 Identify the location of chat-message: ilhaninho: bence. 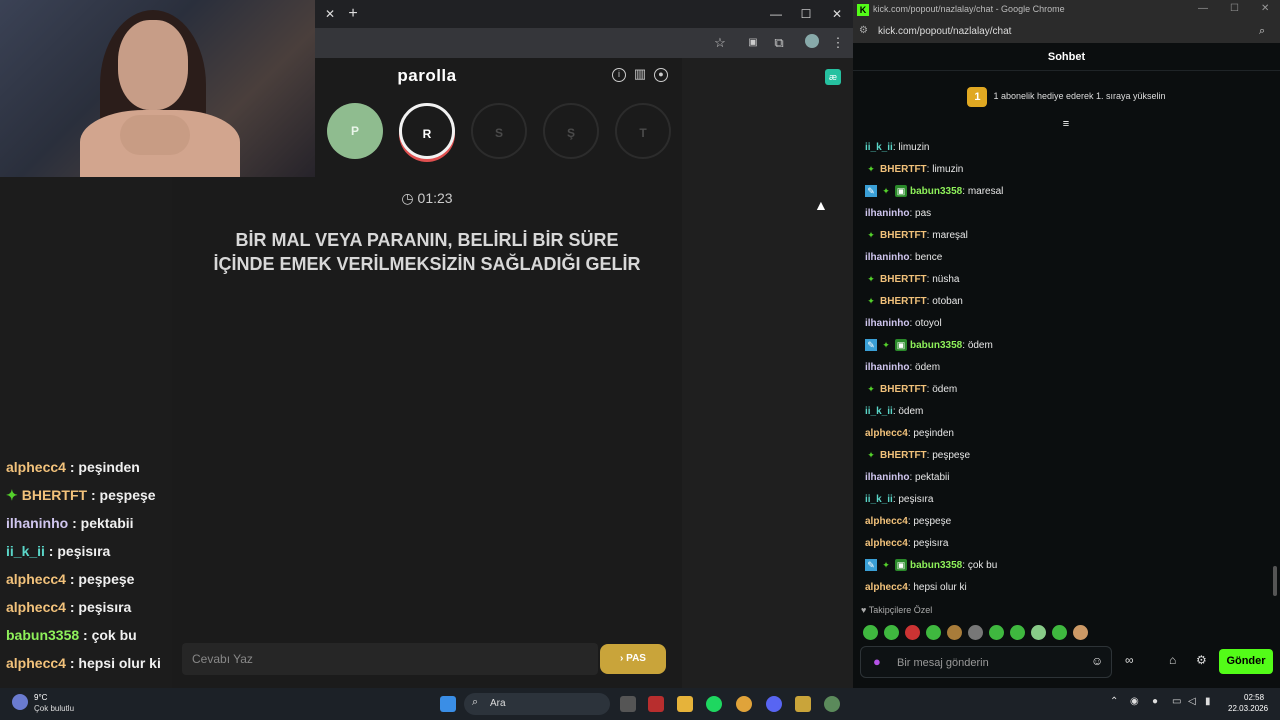
(903, 258).